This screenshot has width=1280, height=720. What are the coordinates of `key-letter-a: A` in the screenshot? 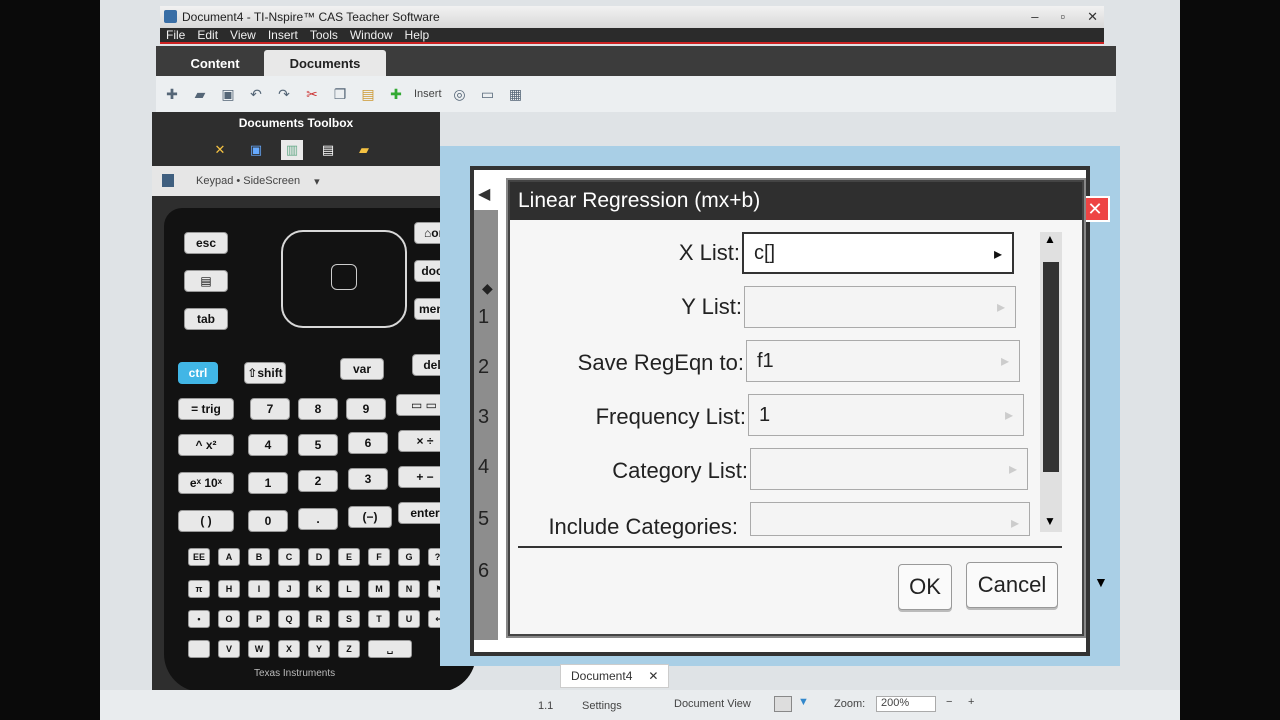 It's located at (229, 557).